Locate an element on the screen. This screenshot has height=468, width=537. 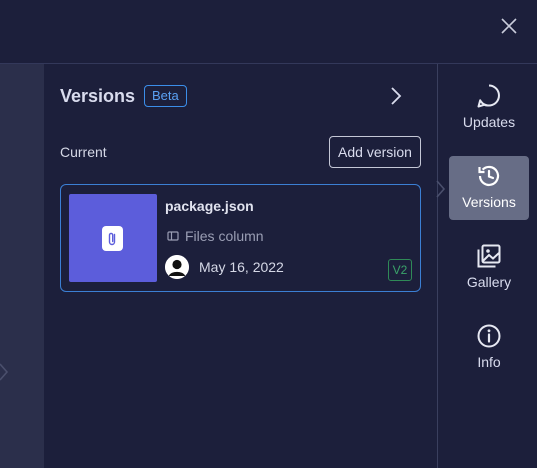
paperclip-icon is located at coordinates (112, 239).